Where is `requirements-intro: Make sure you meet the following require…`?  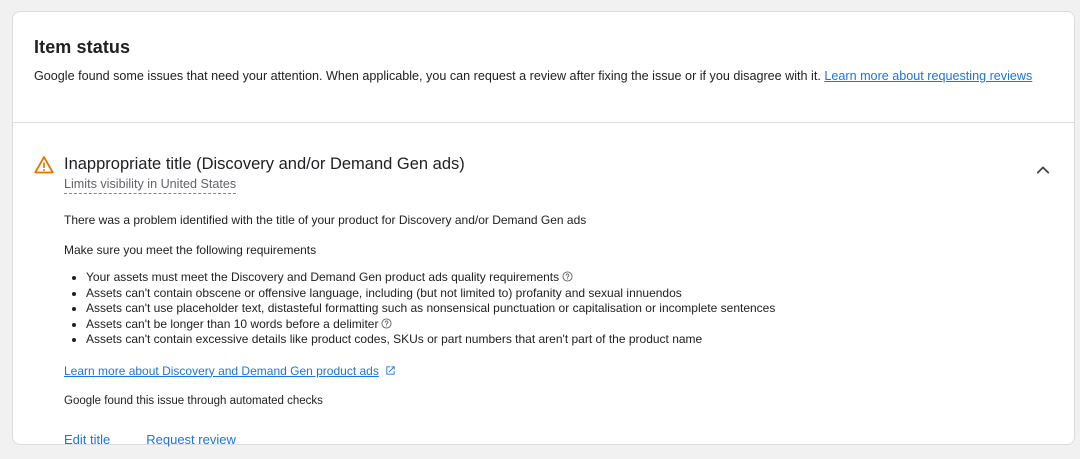 requirements-intro: Make sure you meet the following require… is located at coordinates (190, 250).